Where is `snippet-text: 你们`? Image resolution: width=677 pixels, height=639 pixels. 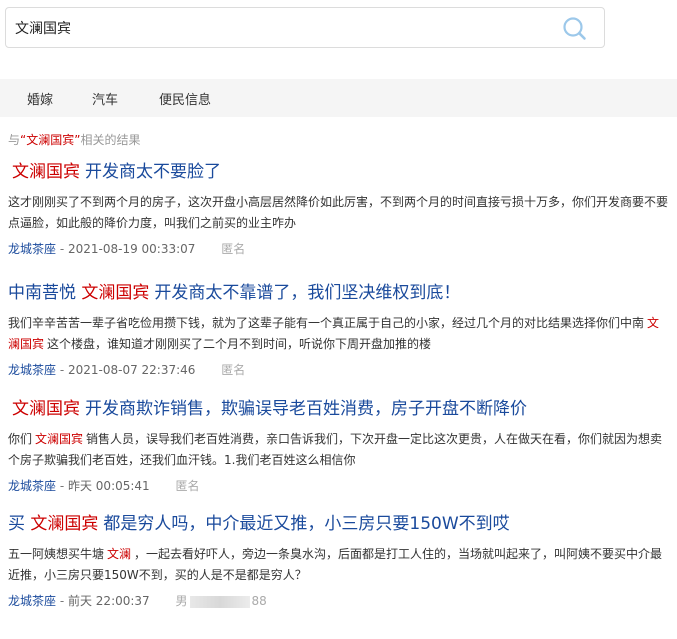 snippet-text: 你们 is located at coordinates (20, 439).